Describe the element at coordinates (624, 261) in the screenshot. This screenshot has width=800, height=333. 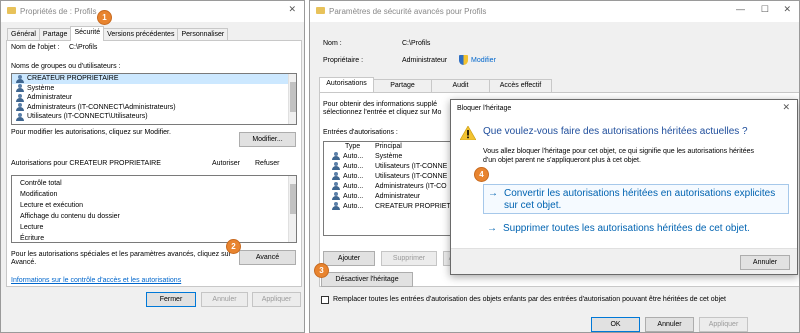
I see `dialog-footer: Annuler` at that location.